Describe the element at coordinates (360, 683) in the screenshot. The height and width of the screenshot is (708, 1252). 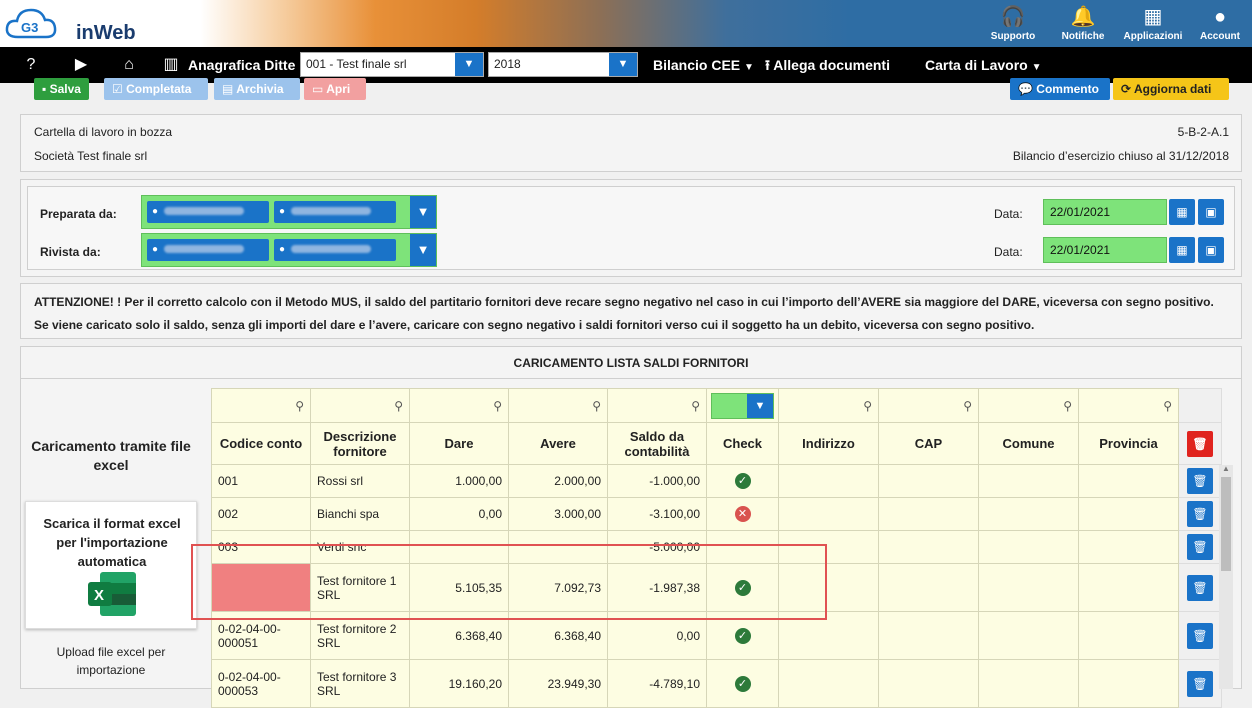
I see `cell-descrizione: Test fornitore 3 SRL` at that location.